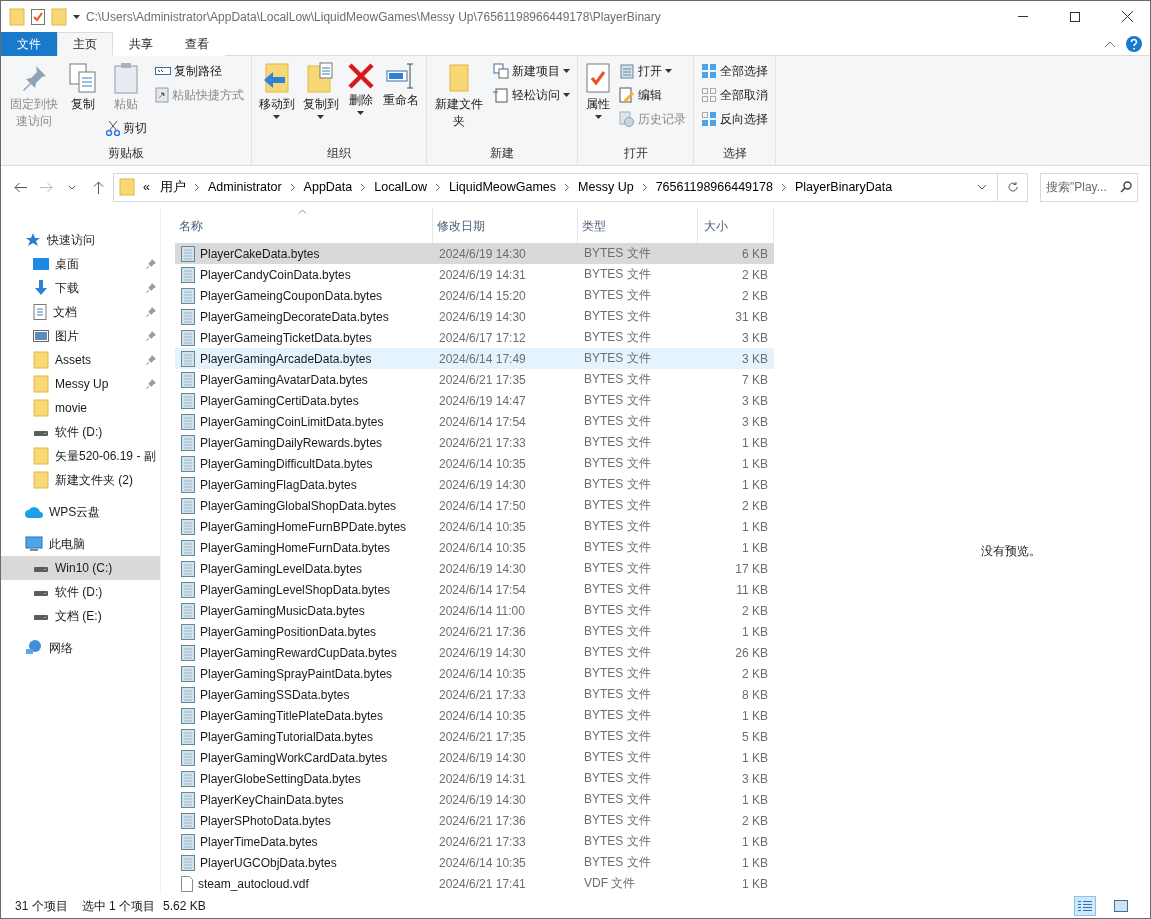 The width and height of the screenshot is (1151, 919). What do you see at coordinates (474, 694) in the screenshot?
I see `file-row: PlayerGamingSSData.bytes 2024/6/21 17:33 BYTES 文件 8 KB` at bounding box center [474, 694].